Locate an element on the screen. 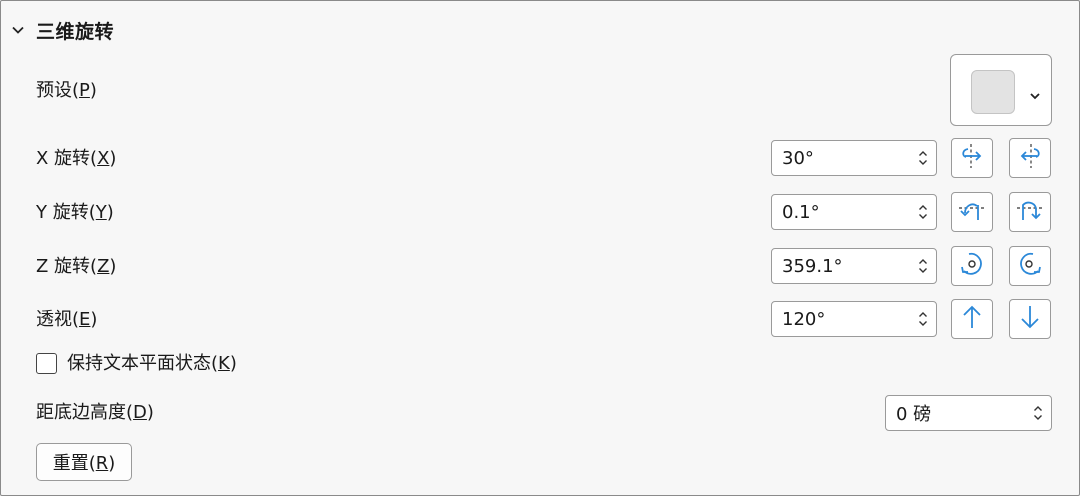  z-rotate-clockwise-button is located at coordinates (1030, 266).